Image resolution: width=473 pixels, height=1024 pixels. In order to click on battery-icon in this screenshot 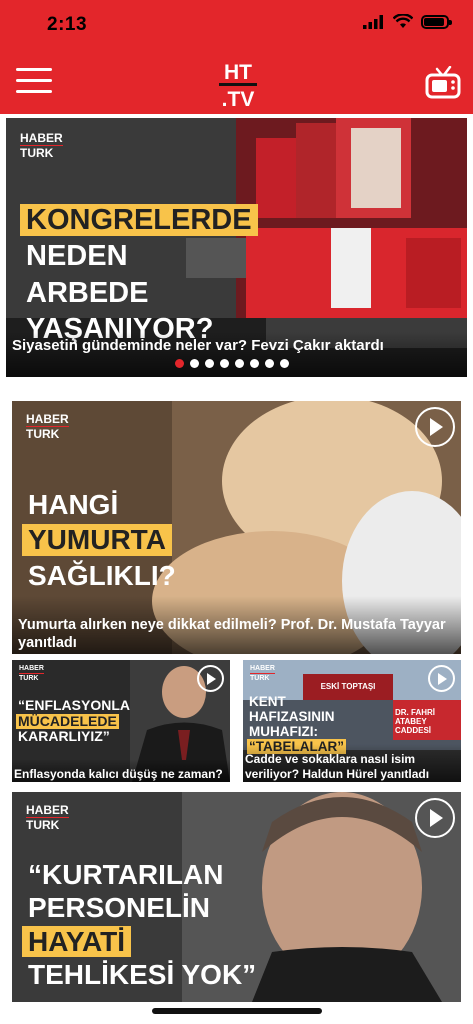, I will do `click(436, 21)`.